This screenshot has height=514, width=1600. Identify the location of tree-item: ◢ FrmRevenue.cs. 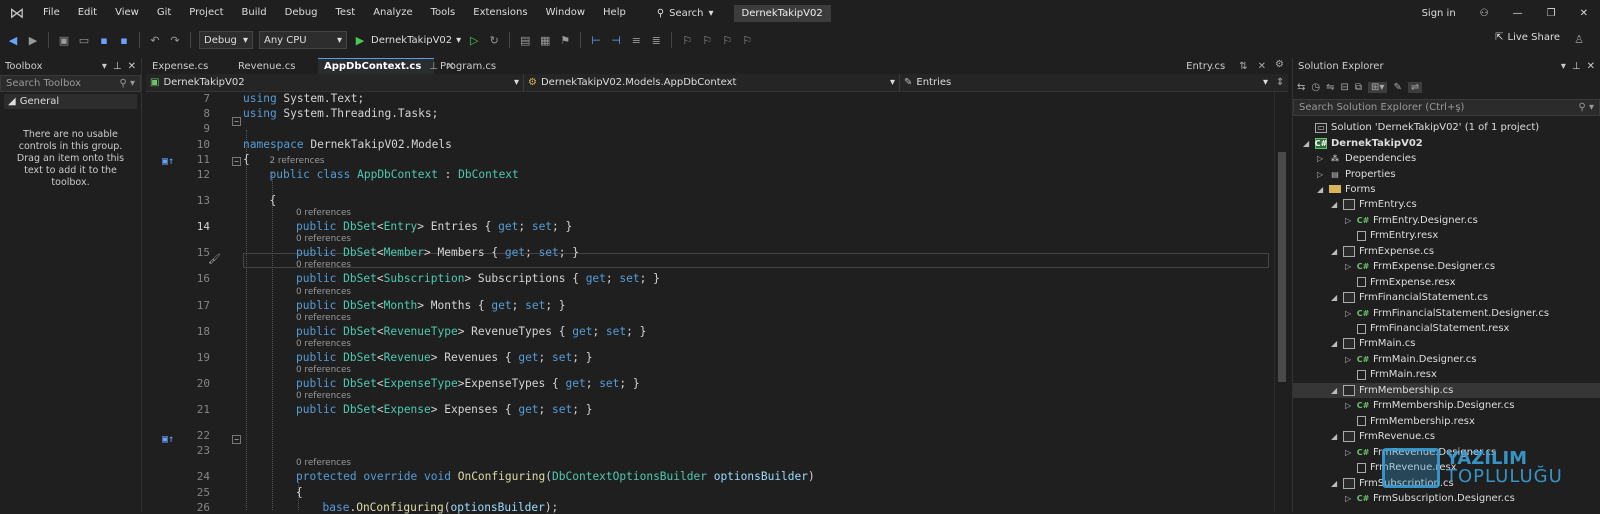
(1446, 436).